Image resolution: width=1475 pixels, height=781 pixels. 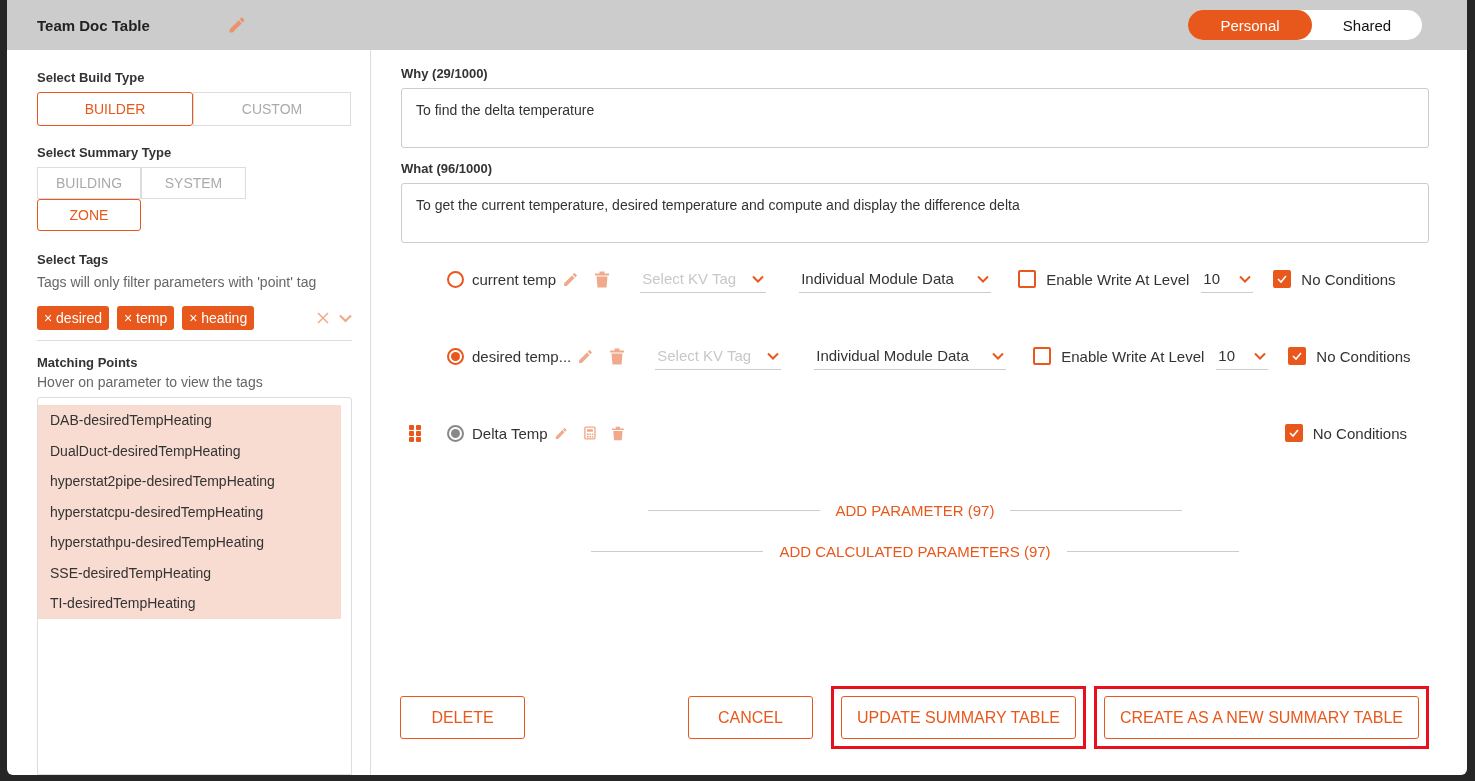 I want to click on tag-chip: × temp, so click(x=146, y=318).